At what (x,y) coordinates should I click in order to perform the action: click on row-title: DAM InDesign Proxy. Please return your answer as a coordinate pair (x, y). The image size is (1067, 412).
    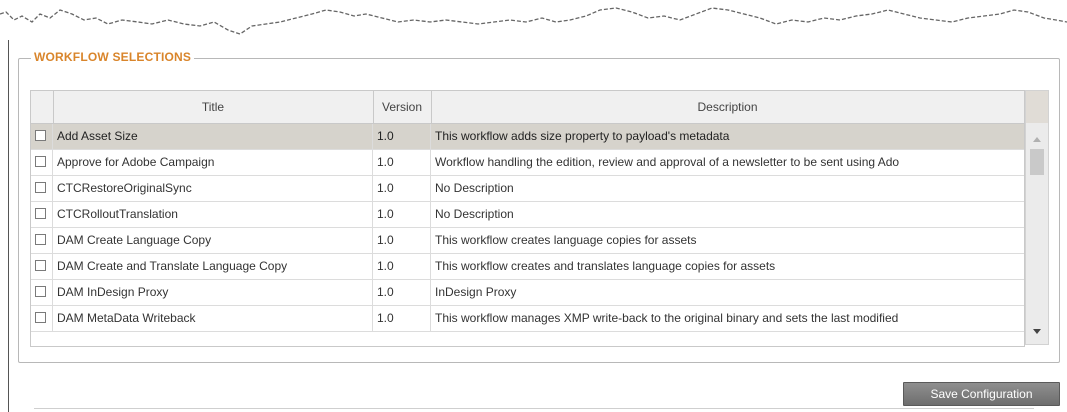
    Looking at the image, I should click on (213, 292).